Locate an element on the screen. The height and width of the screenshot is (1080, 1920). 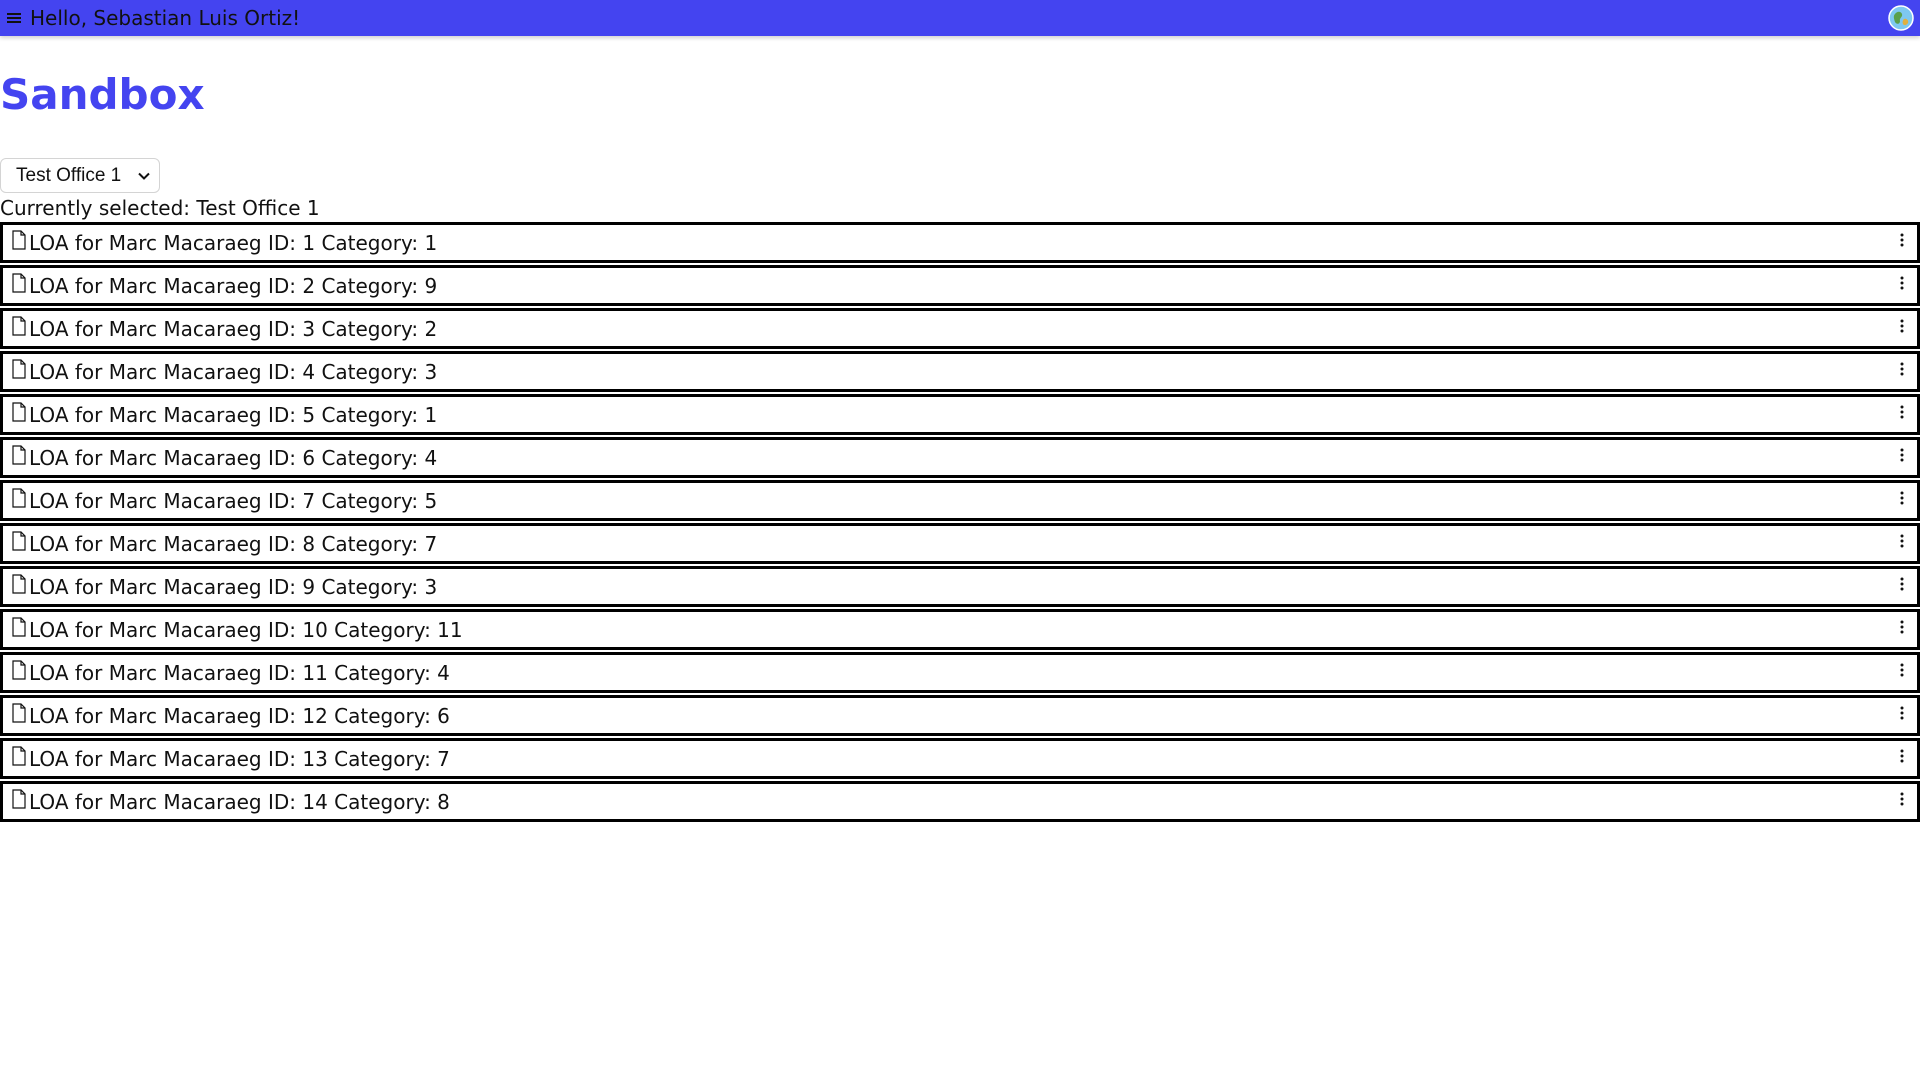
document-label: LOA for Marc Macaraeg ID: 14 Category: 8 is located at coordinates (239, 801).